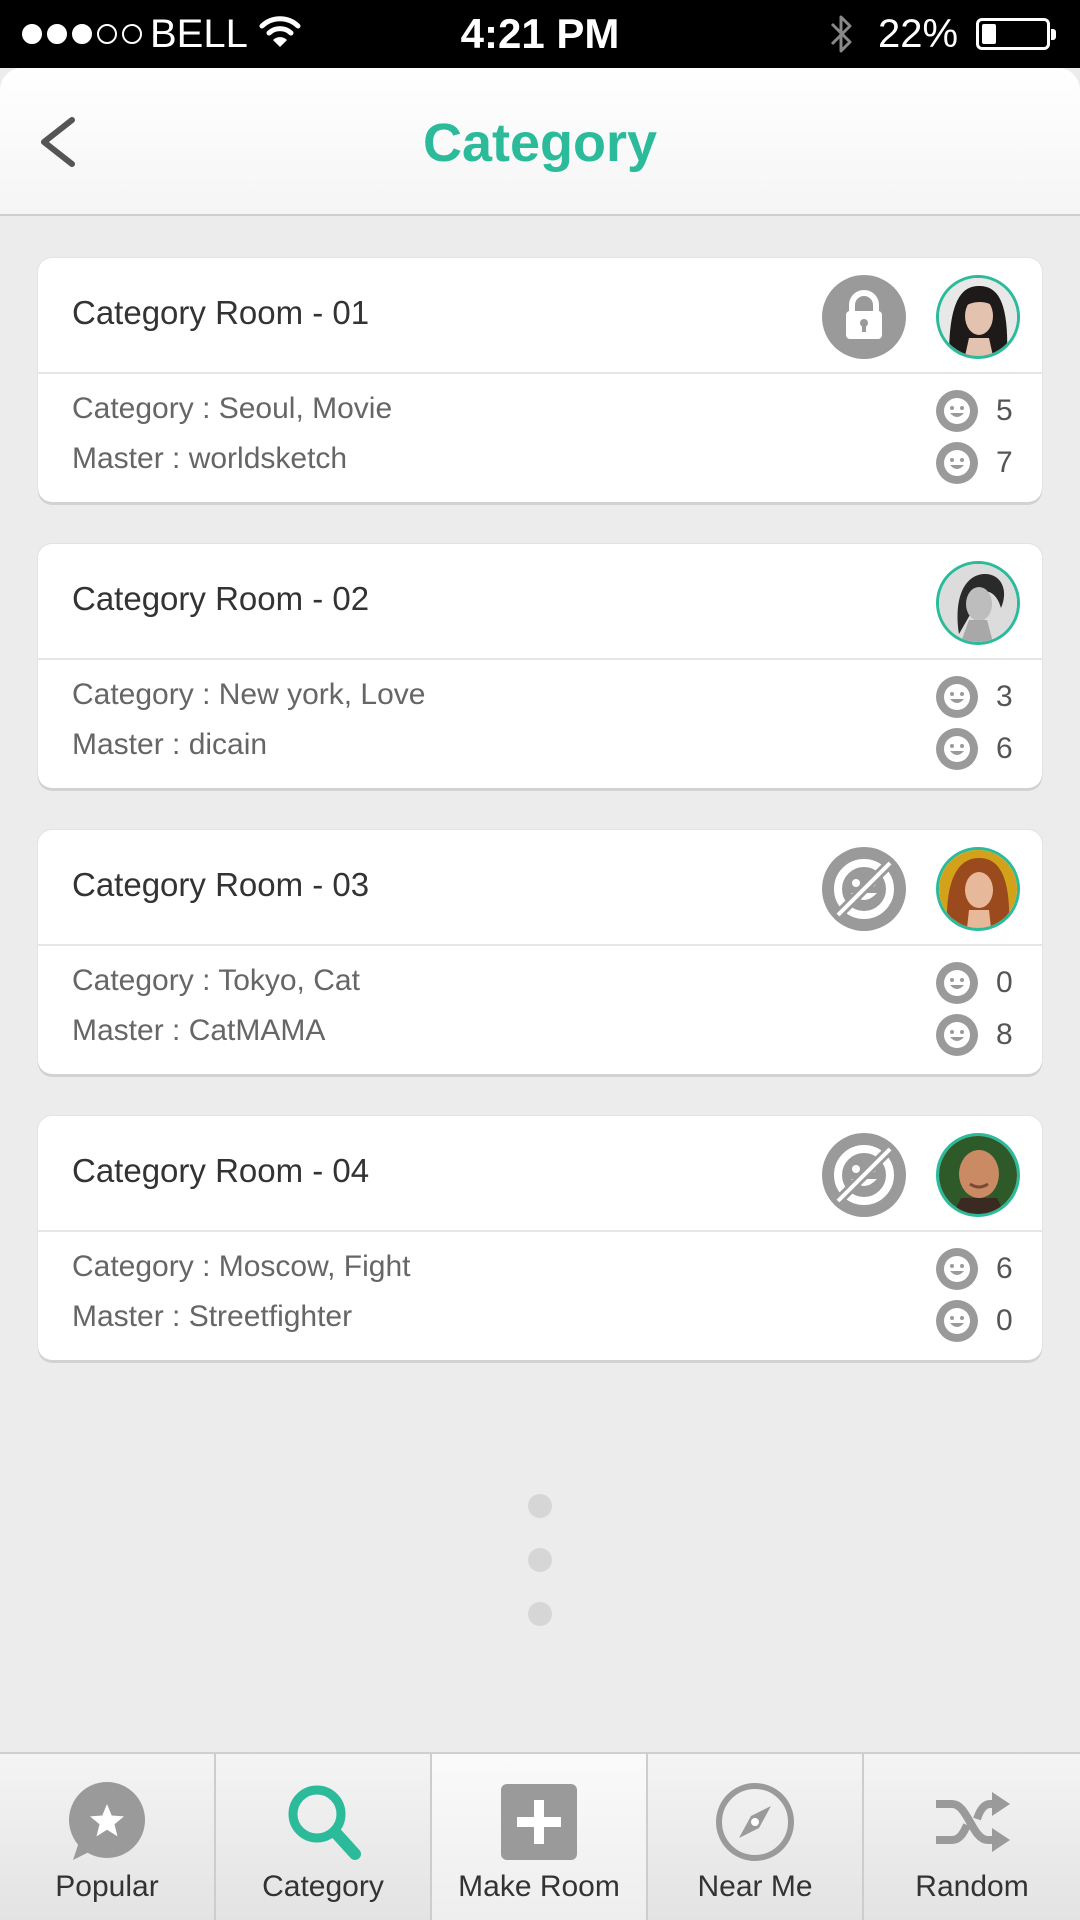 The width and height of the screenshot is (1080, 1920). I want to click on tab-label: Popular, so click(107, 1886).